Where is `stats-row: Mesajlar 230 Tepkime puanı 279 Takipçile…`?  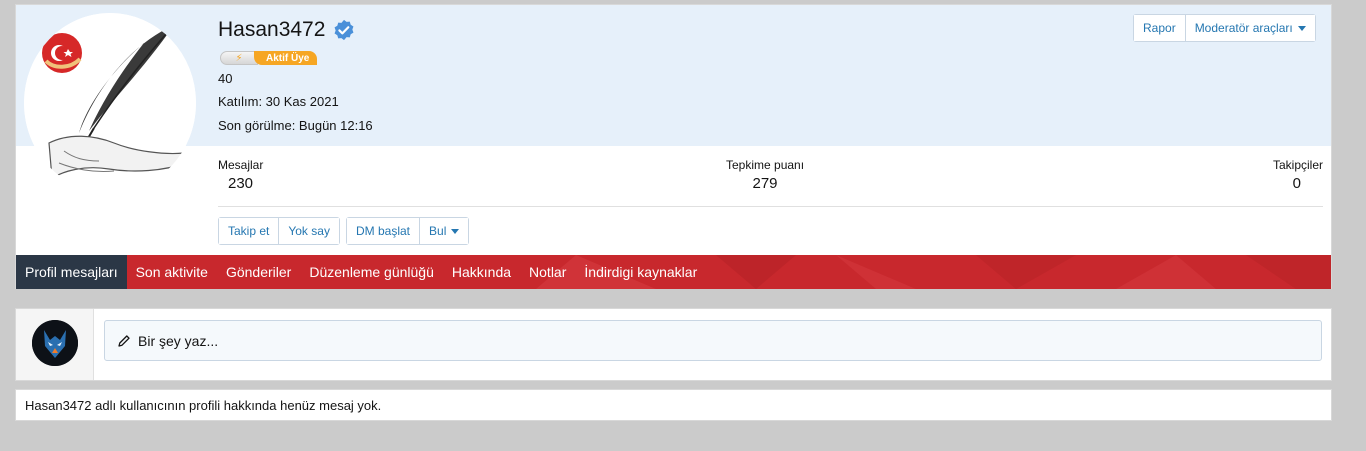
stats-row: Mesajlar 230 Tepkime puanı 279 Takipçile… is located at coordinates (770, 182).